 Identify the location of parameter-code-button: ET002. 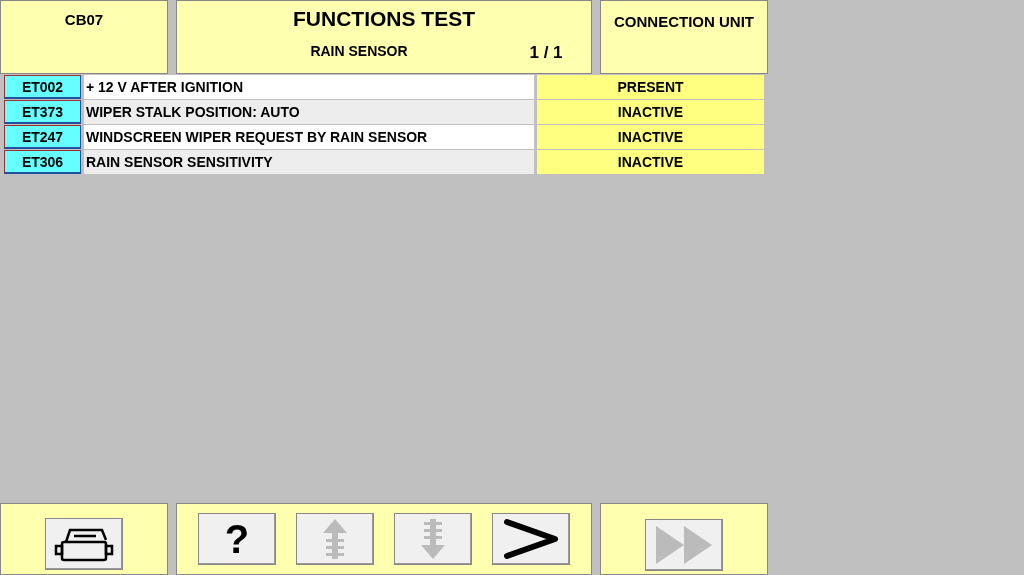
(42, 87).